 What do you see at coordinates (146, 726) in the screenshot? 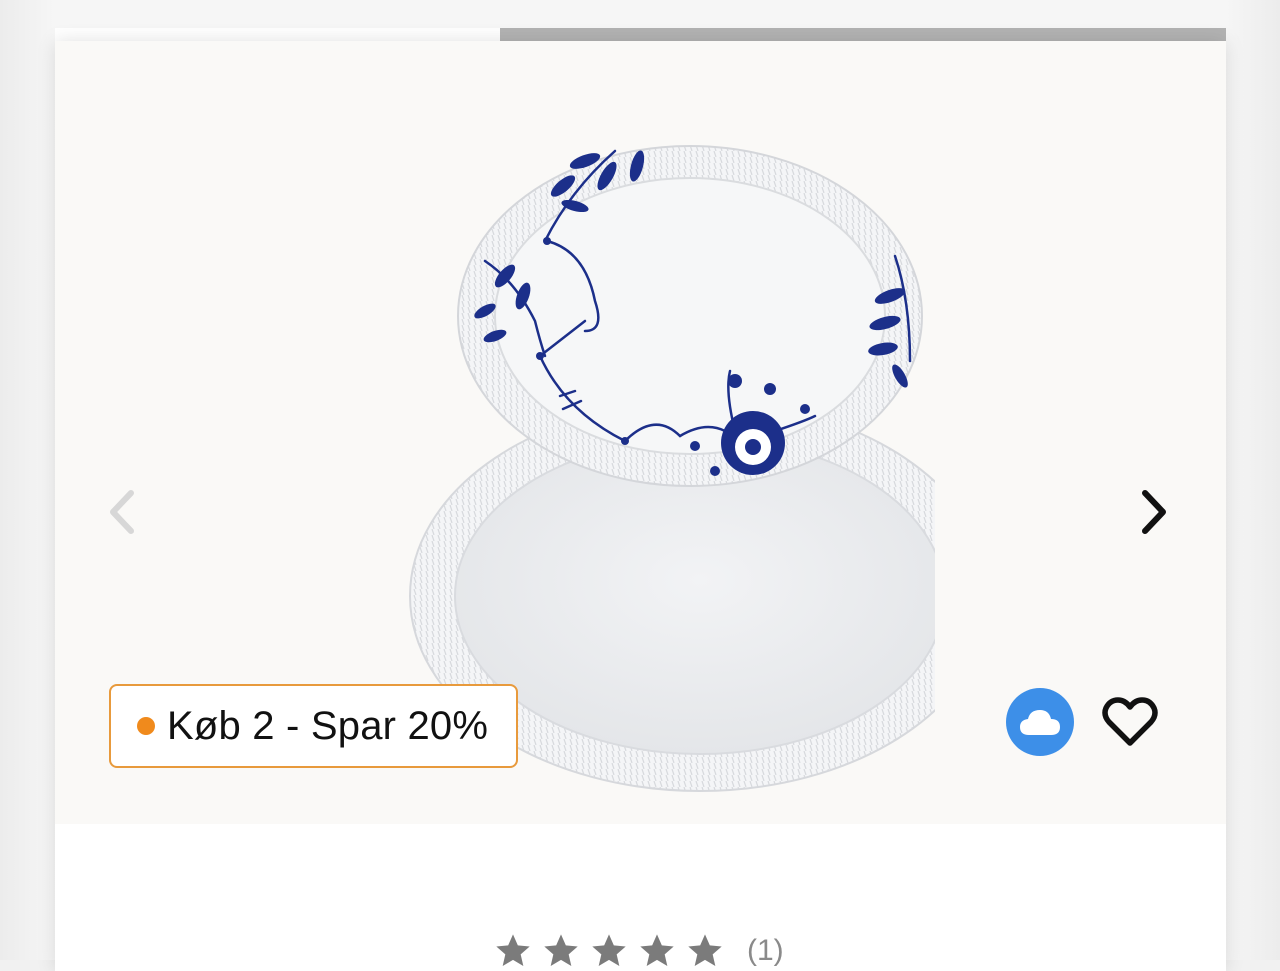
I see `promo-dot` at bounding box center [146, 726].